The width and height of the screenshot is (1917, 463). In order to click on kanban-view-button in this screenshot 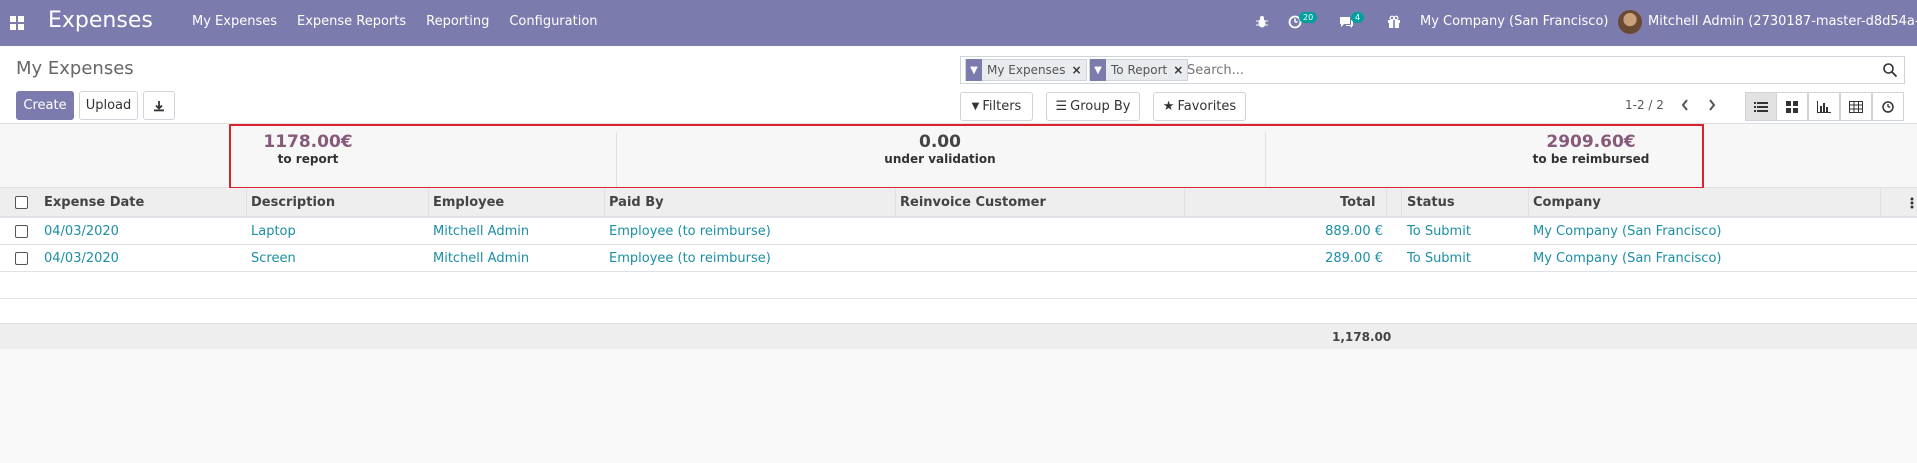, I will do `click(1792, 106)`.